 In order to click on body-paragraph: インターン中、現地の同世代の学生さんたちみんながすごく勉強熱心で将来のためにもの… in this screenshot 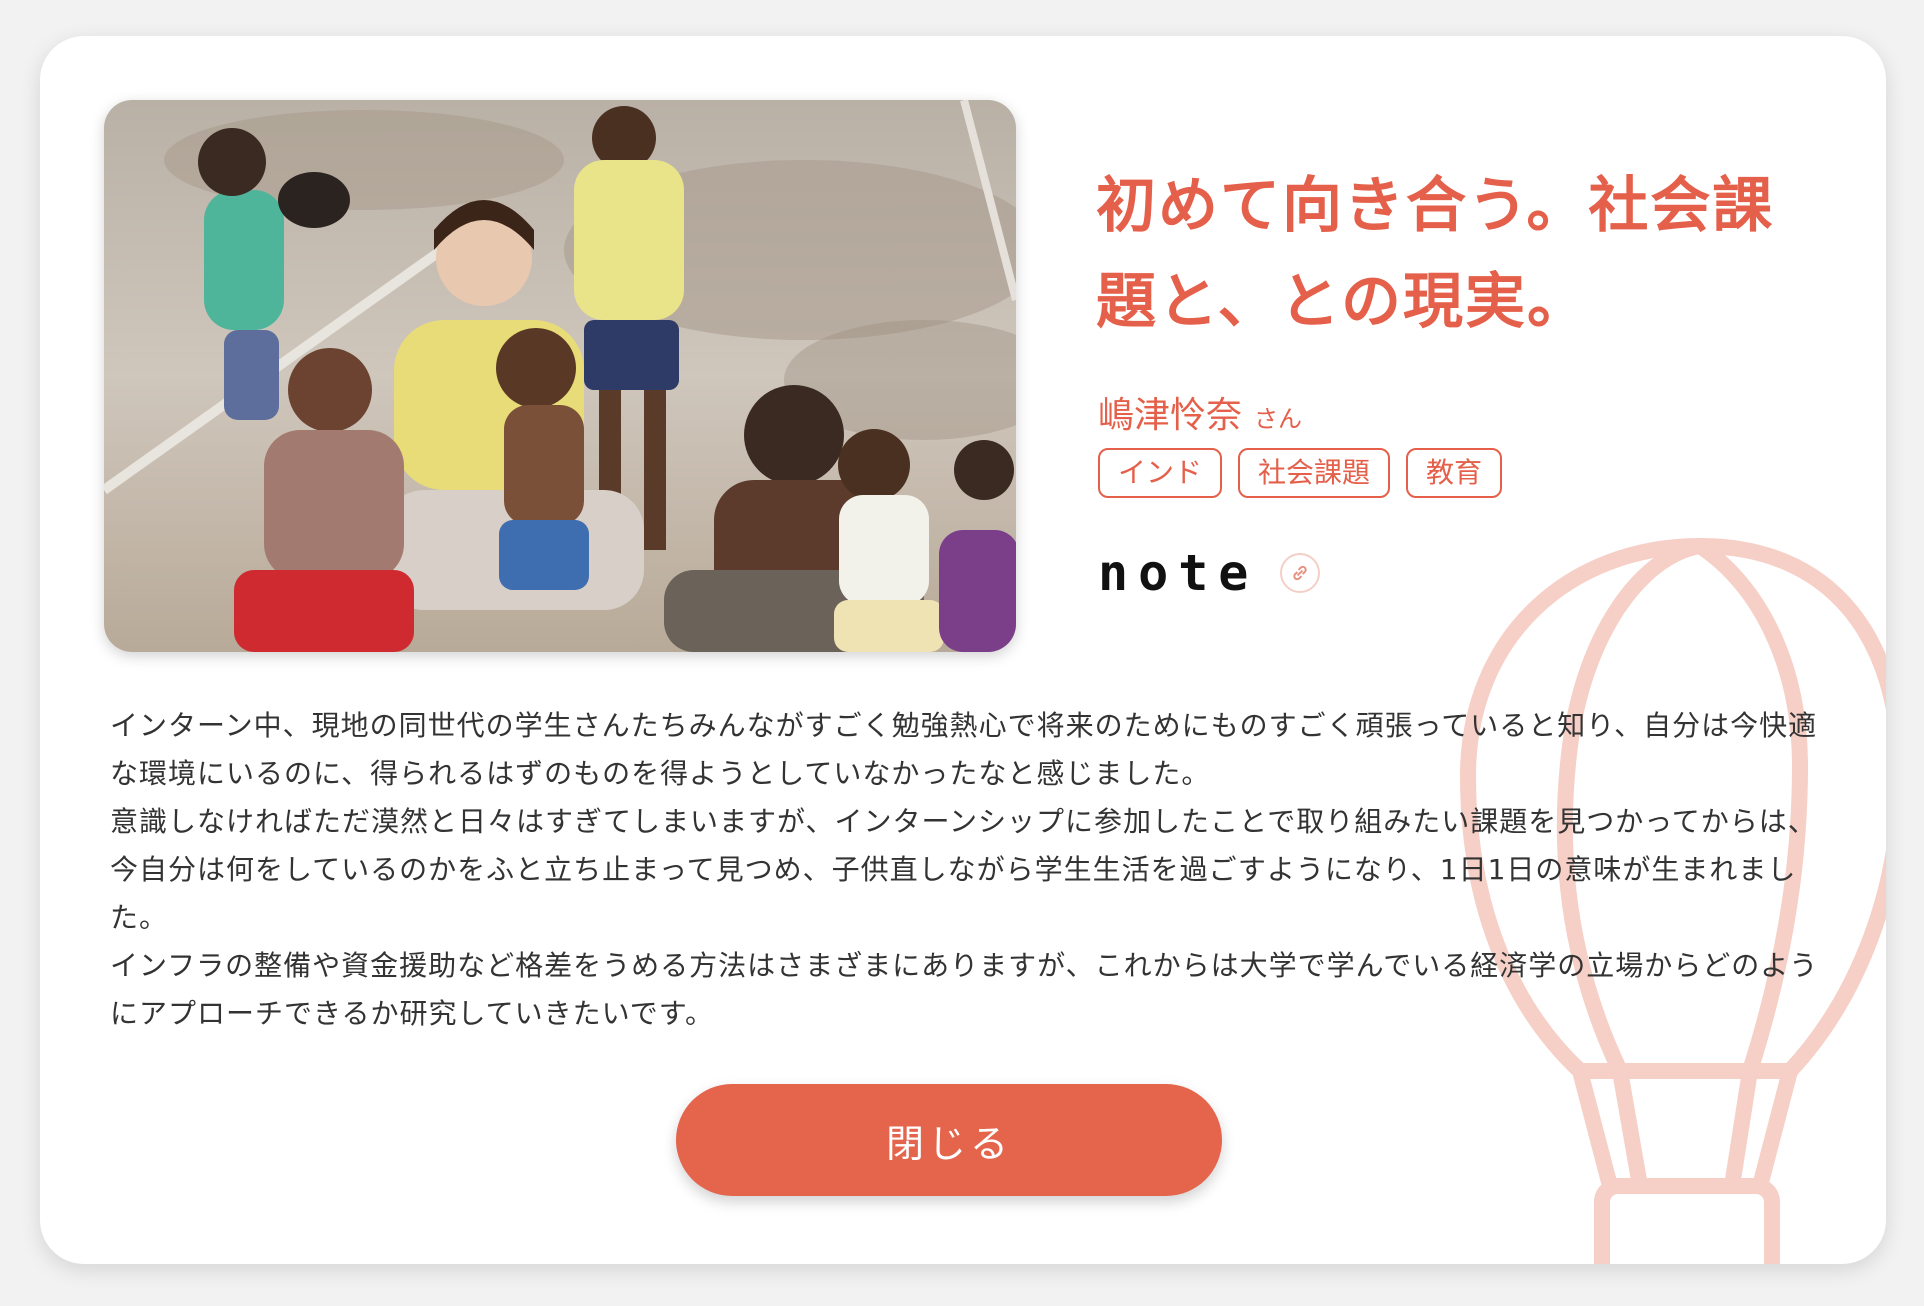, I will do `click(964, 749)`.